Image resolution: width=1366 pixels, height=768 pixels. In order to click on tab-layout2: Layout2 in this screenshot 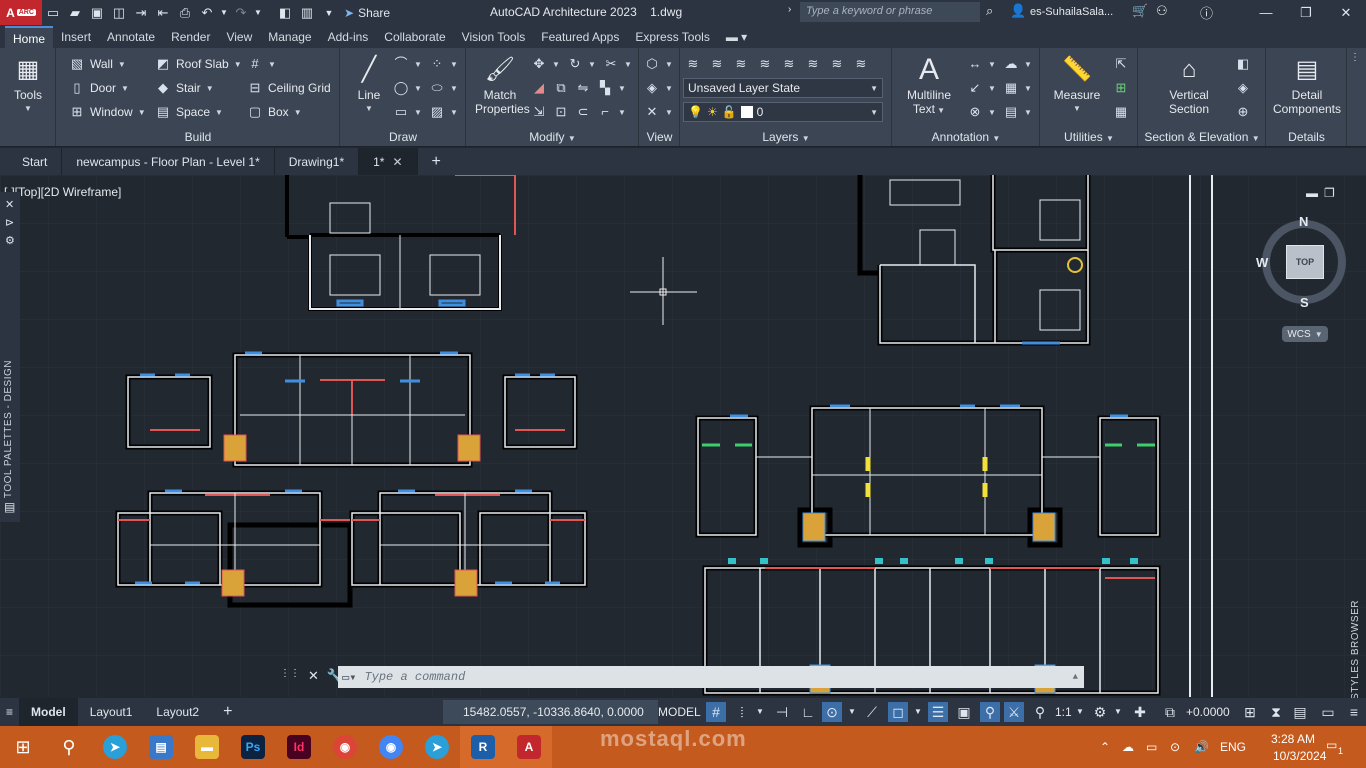, I will do `click(177, 712)`.